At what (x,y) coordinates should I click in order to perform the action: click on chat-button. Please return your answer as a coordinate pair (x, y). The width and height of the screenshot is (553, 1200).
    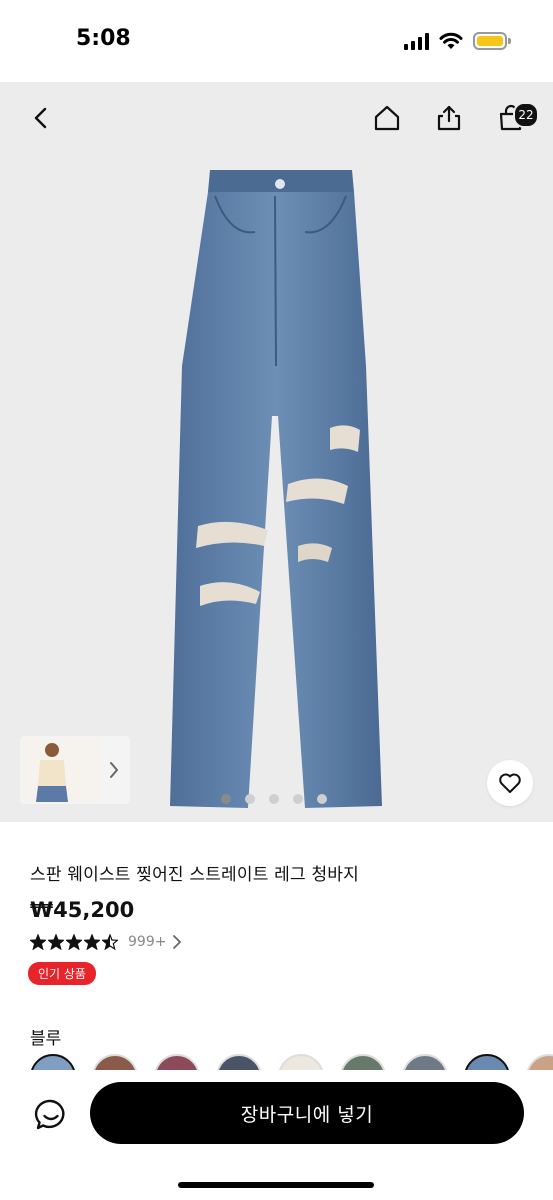
    Looking at the image, I should click on (51, 1115).